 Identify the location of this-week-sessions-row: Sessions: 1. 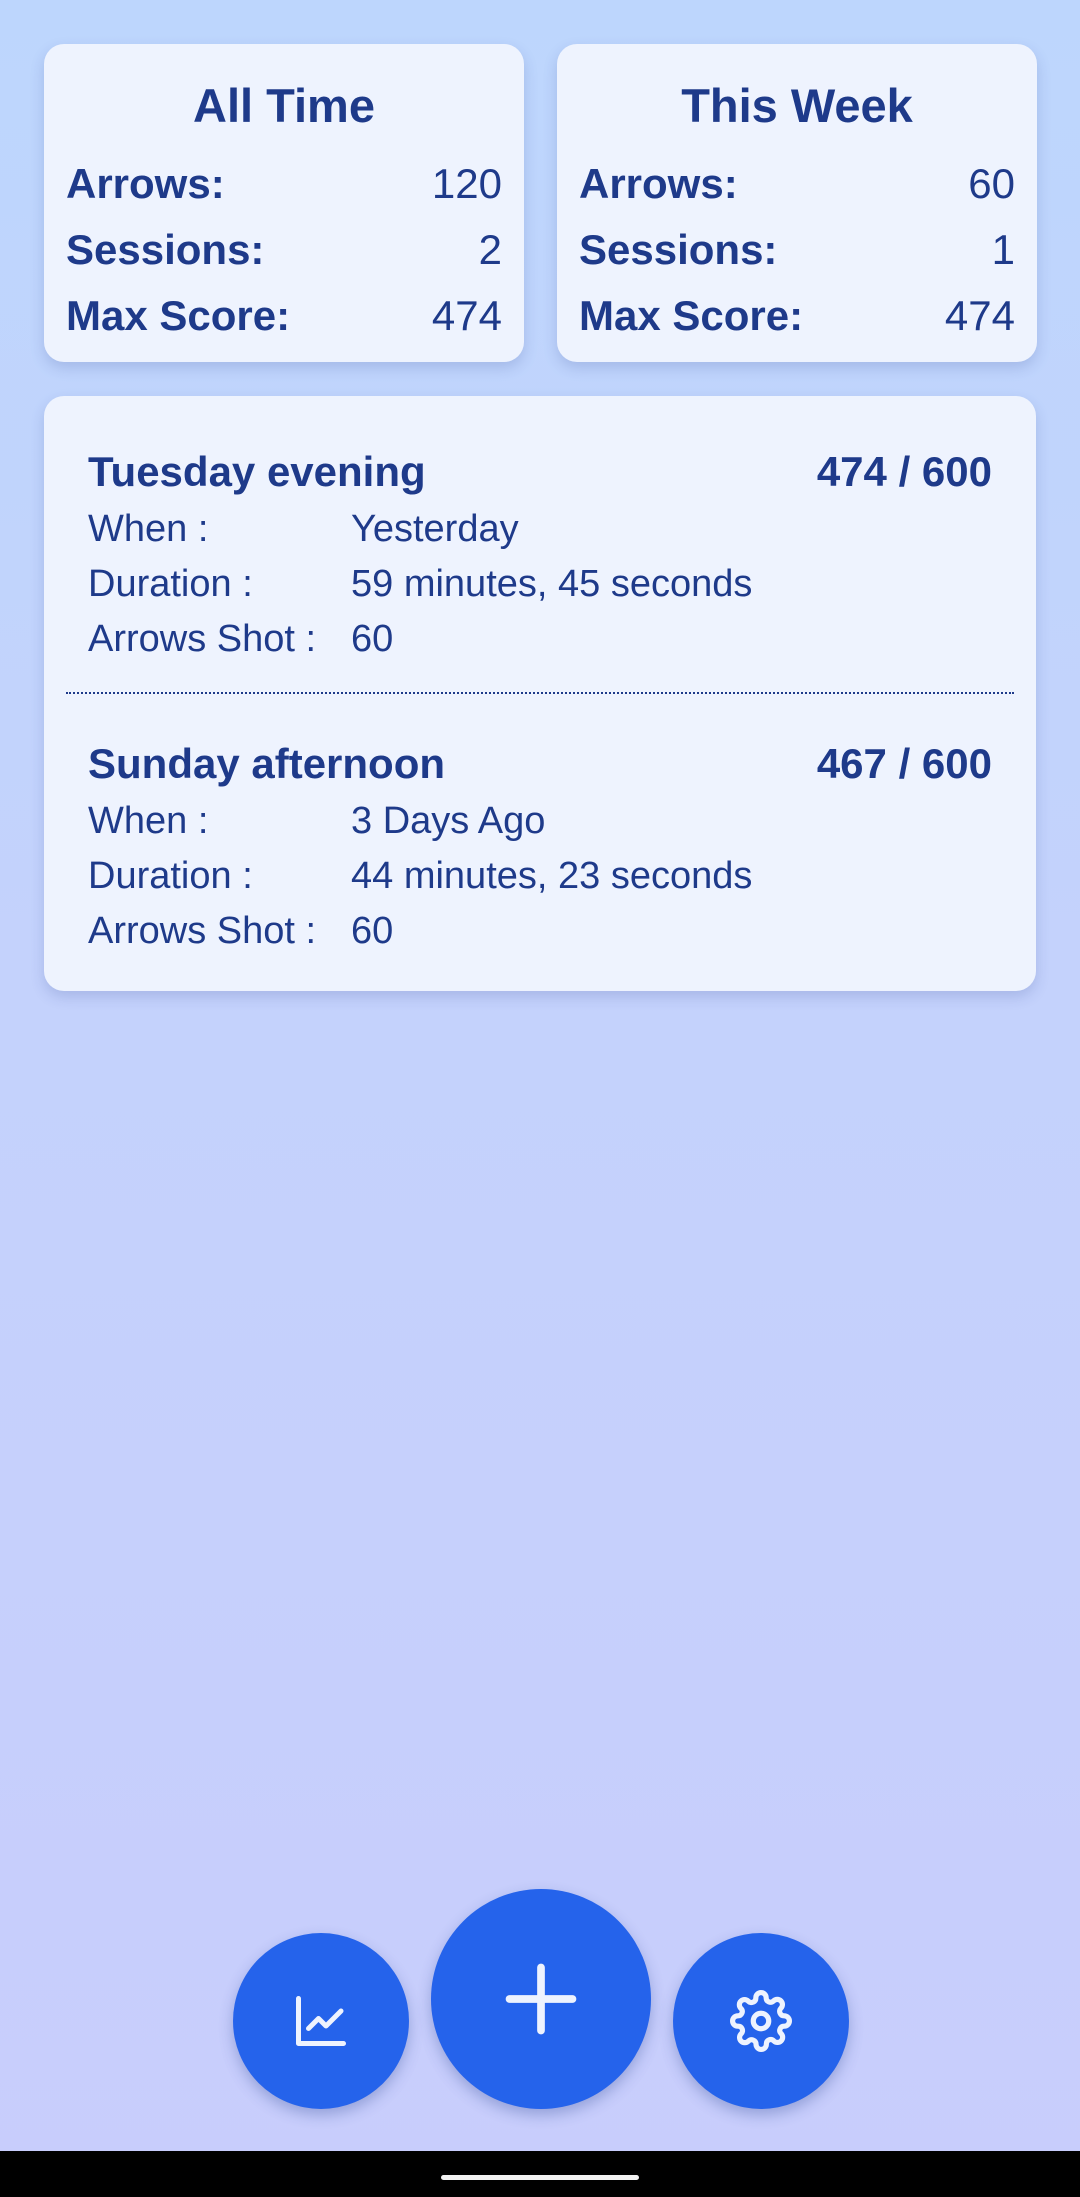
(797, 250).